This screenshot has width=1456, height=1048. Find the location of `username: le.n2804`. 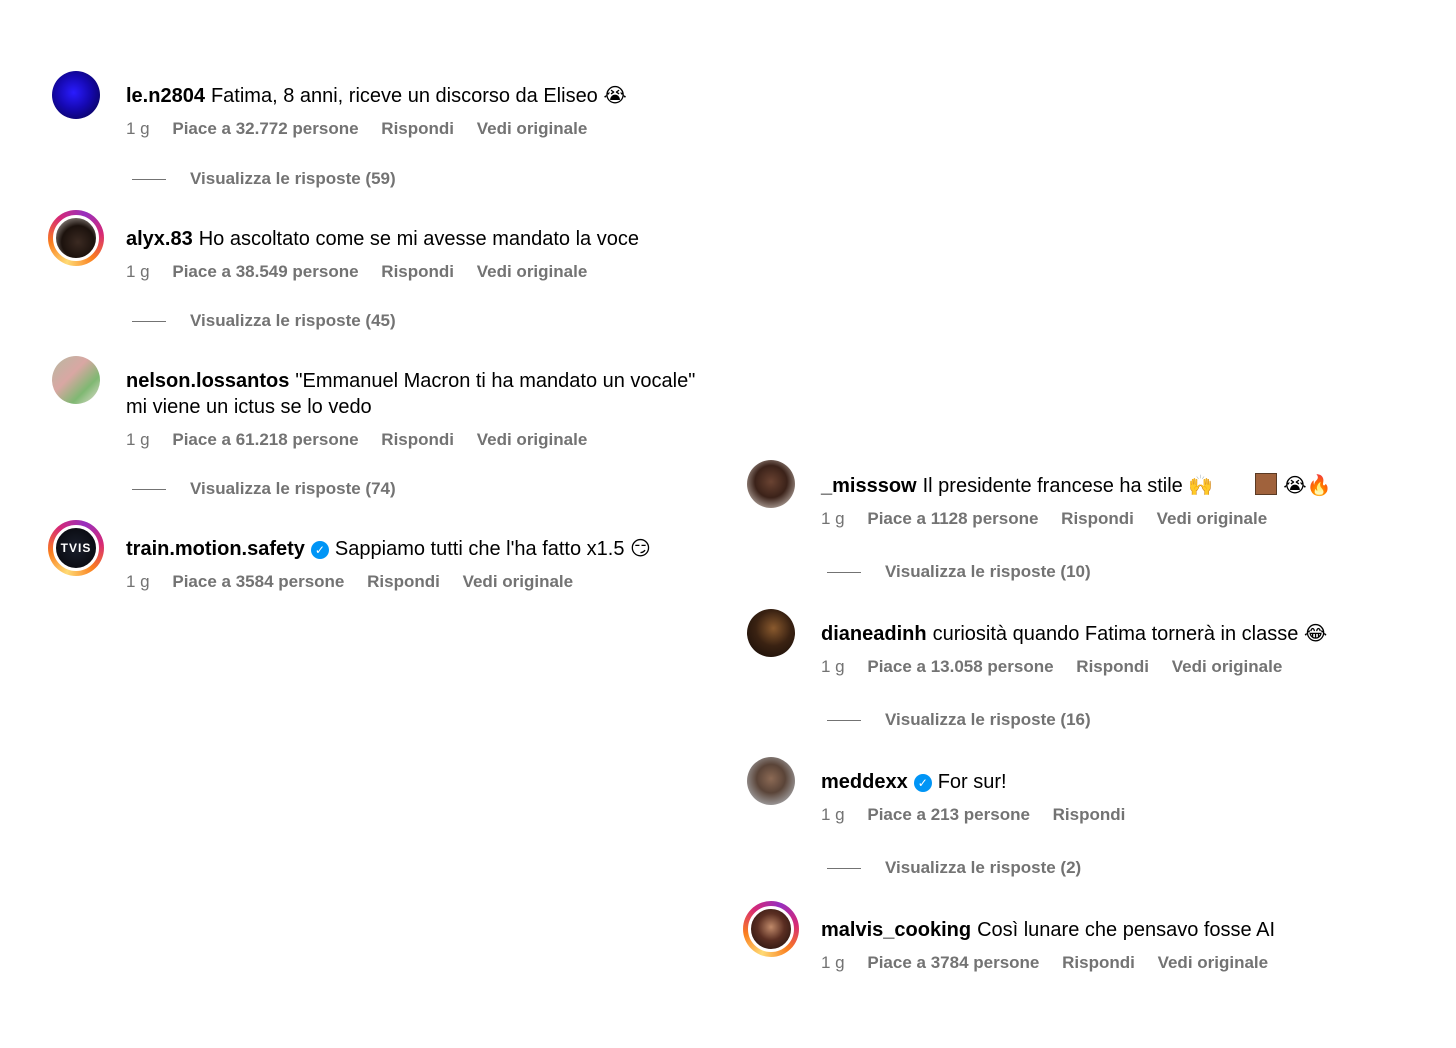

username: le.n2804 is located at coordinates (165, 96).